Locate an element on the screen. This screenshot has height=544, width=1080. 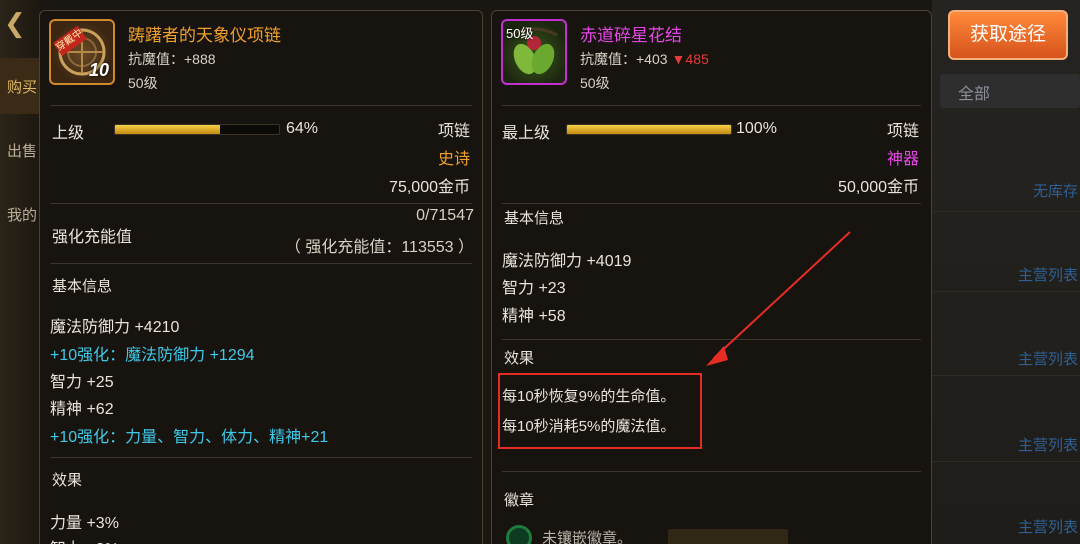
effect-line: 每10秒消耗5%的魔法值。 is located at coordinates (589, 426).